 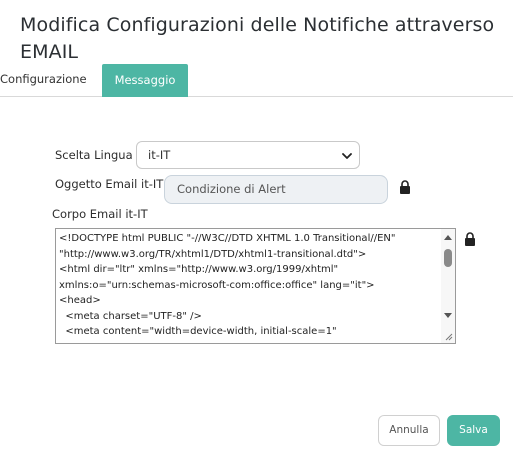 What do you see at coordinates (448, 237) in the screenshot?
I see `scroll-up-arrow-icon` at bounding box center [448, 237].